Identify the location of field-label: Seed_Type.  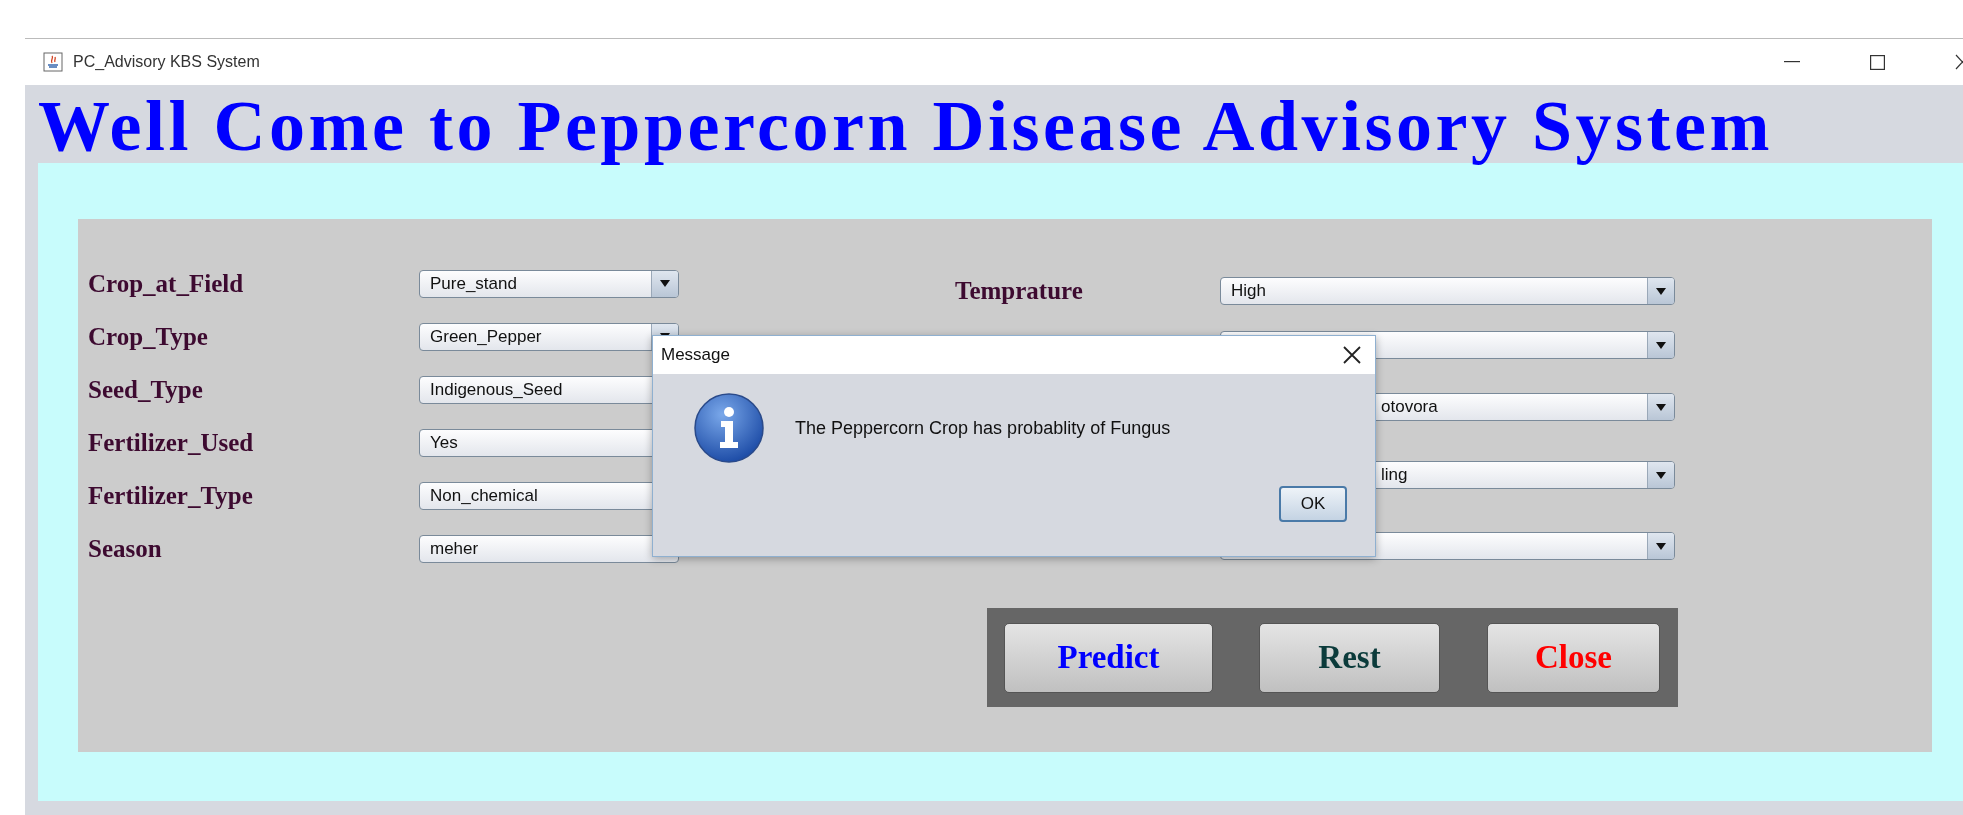
(146, 389).